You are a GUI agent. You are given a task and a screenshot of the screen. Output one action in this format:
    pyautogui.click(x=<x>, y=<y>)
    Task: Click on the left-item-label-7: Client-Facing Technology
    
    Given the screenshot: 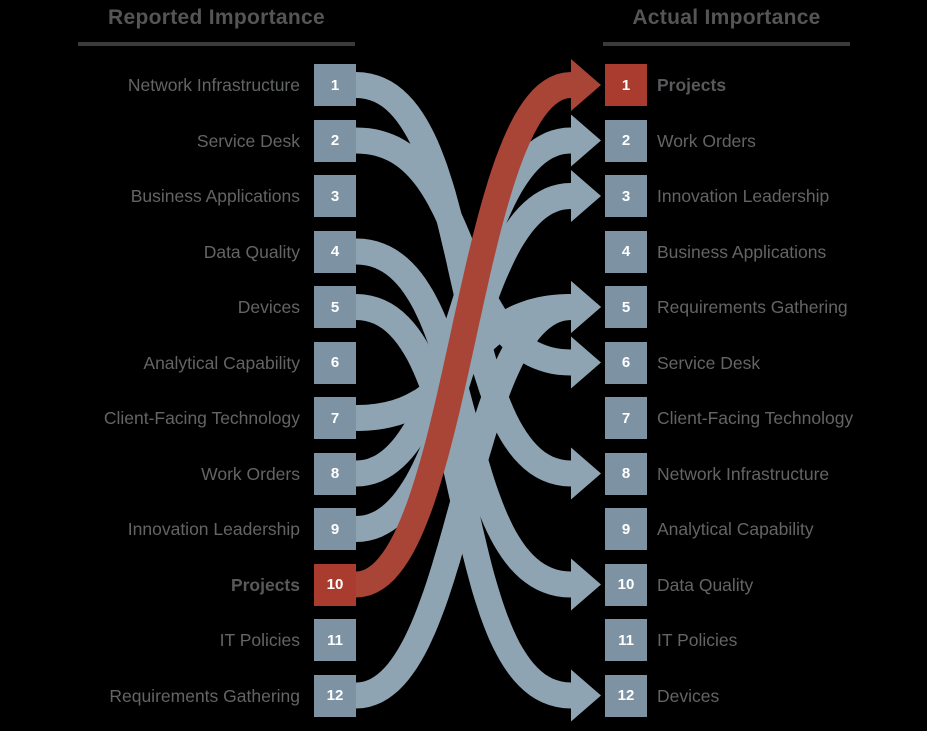 What is the action you would take?
    pyautogui.click(x=201, y=418)
    